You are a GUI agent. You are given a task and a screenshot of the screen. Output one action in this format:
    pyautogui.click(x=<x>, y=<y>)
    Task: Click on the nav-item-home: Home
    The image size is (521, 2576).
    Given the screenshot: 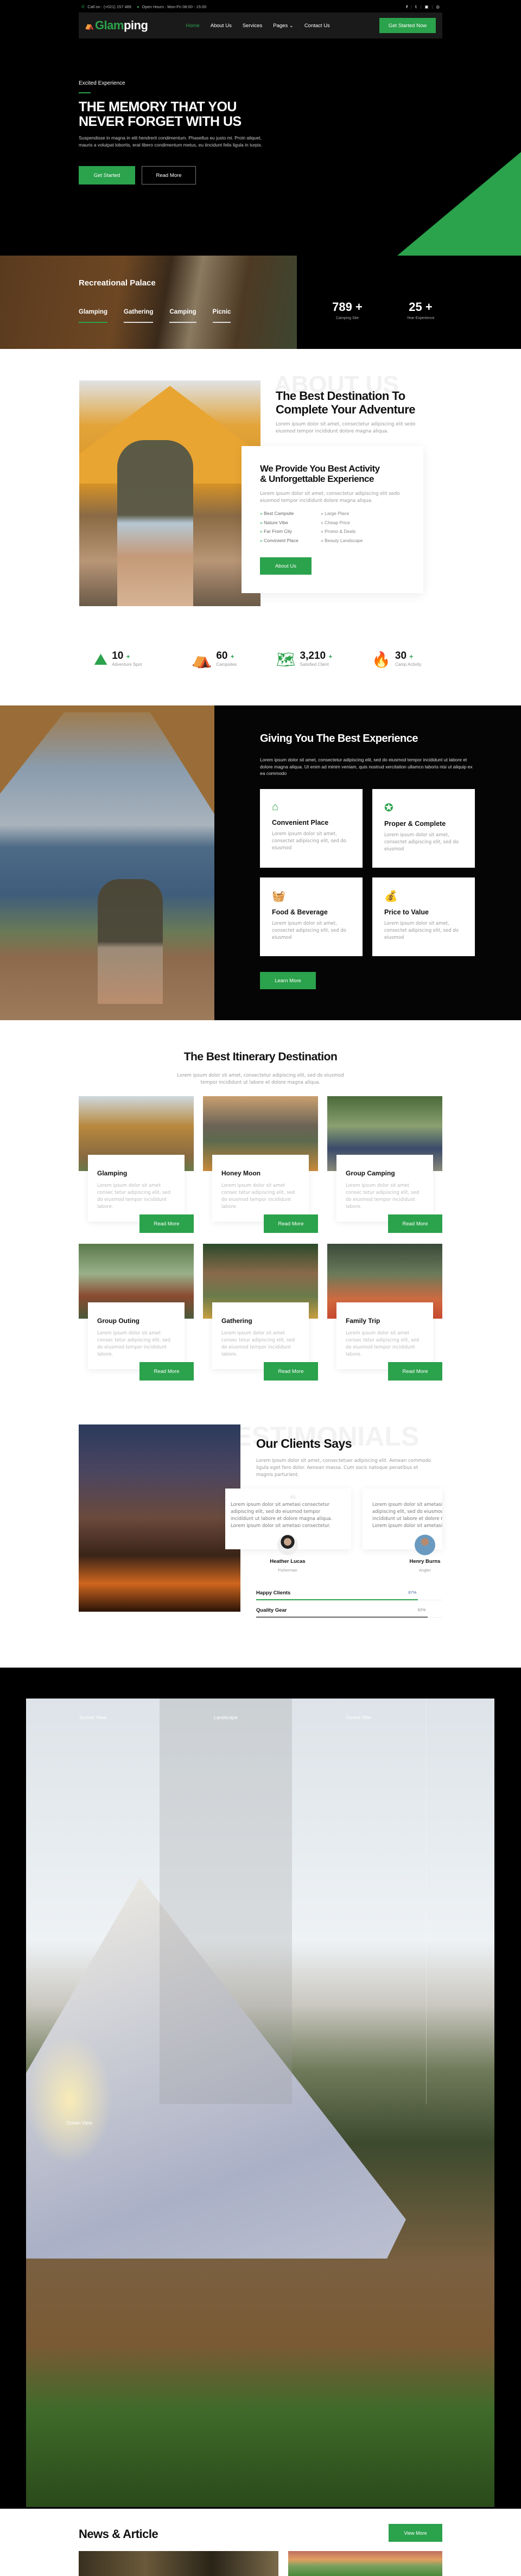 What is the action you would take?
    pyautogui.click(x=192, y=26)
    